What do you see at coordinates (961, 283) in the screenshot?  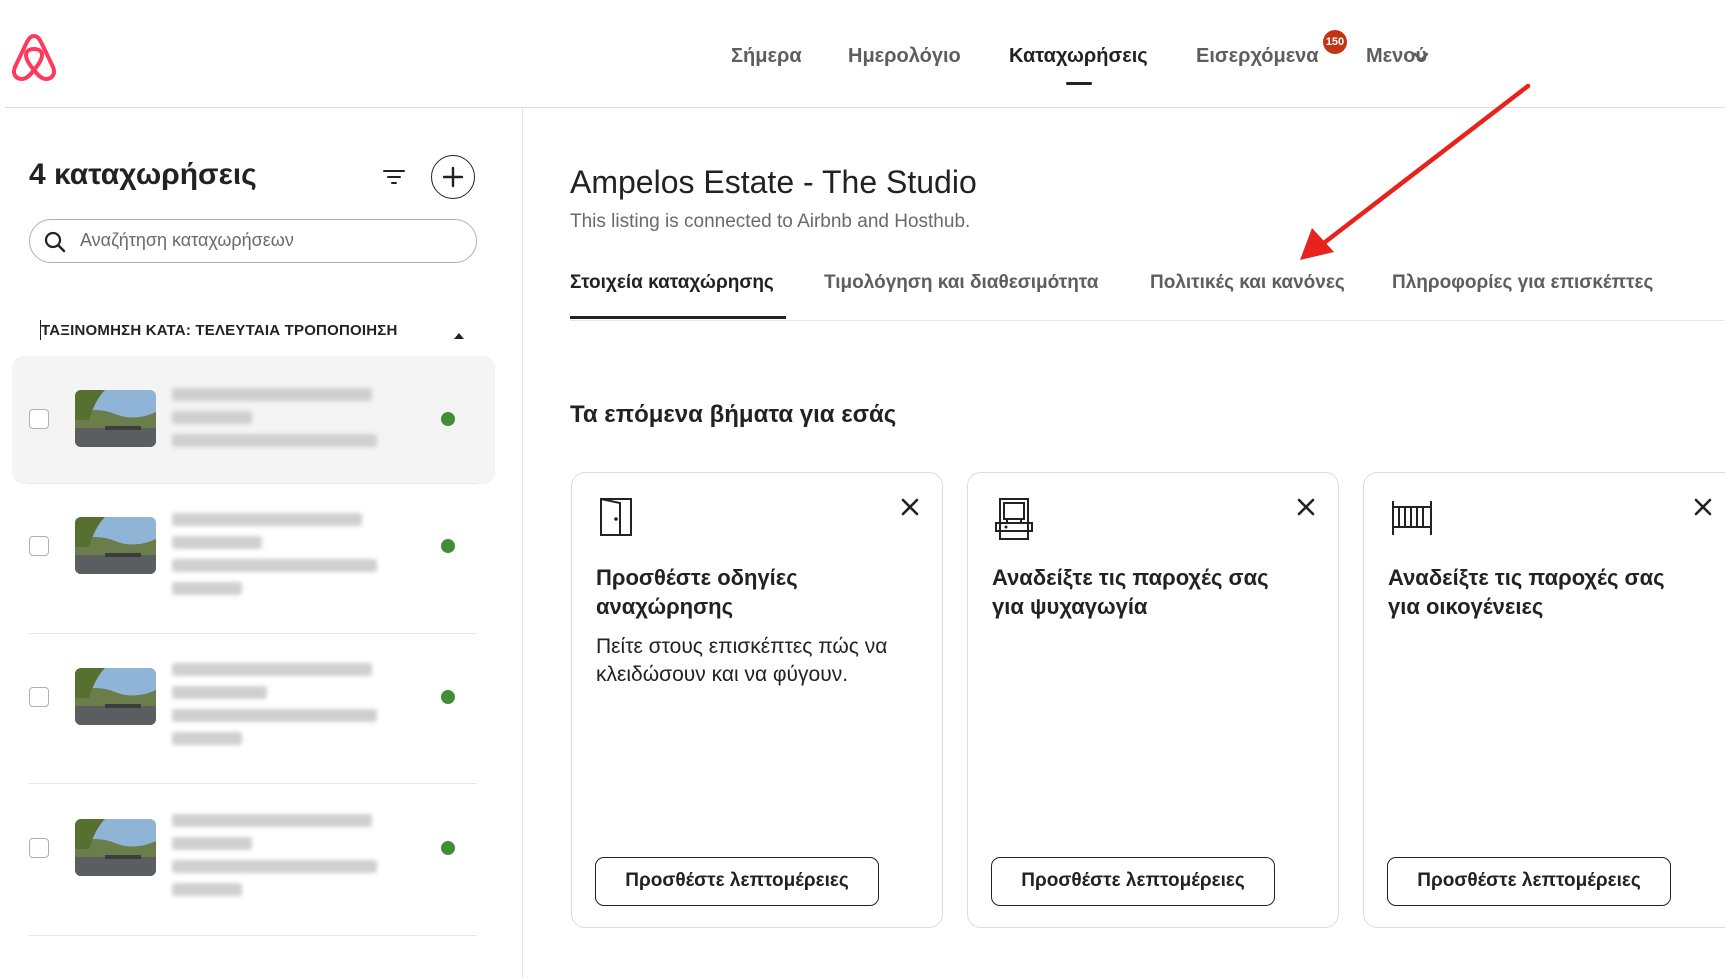 I see `tab-pricing-availability: Τιμολόγηση και διαθεσιμότητα` at bounding box center [961, 283].